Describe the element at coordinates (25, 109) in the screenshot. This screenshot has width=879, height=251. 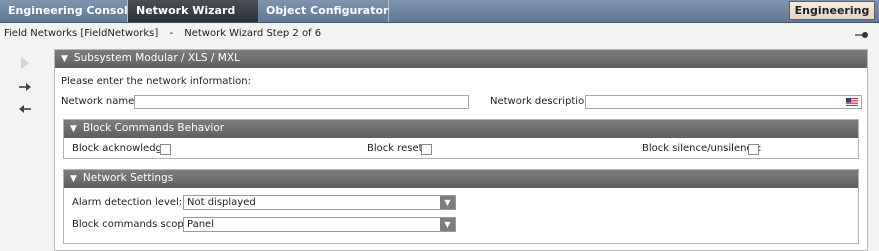
I see `arrow-left-icon` at that location.